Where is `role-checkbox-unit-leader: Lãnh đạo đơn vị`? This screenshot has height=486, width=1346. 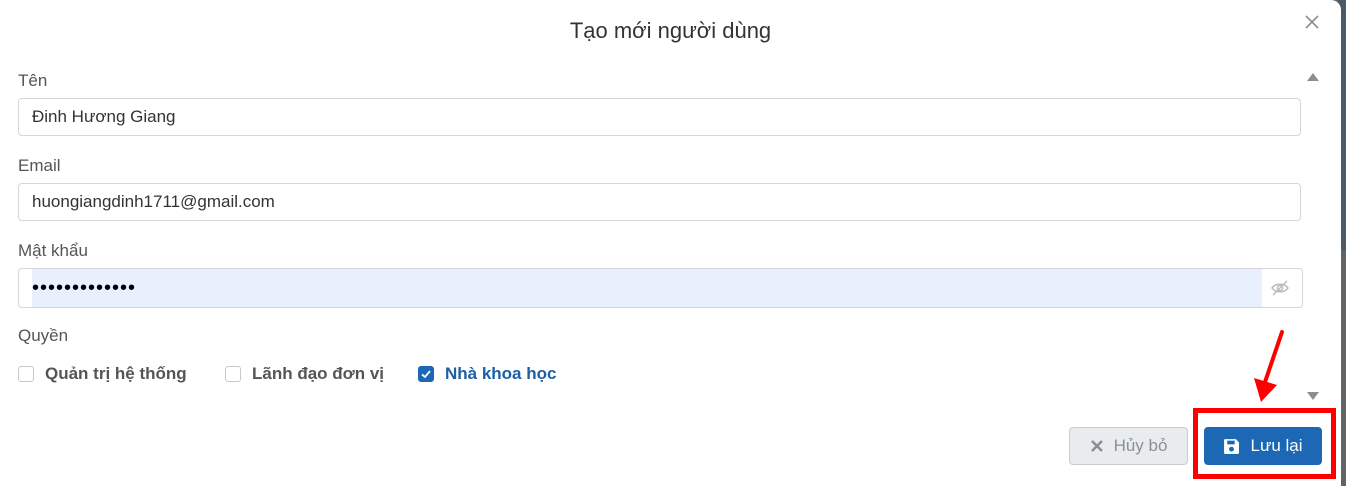 role-checkbox-unit-leader: Lãnh đạo đơn vị is located at coordinates (304, 374).